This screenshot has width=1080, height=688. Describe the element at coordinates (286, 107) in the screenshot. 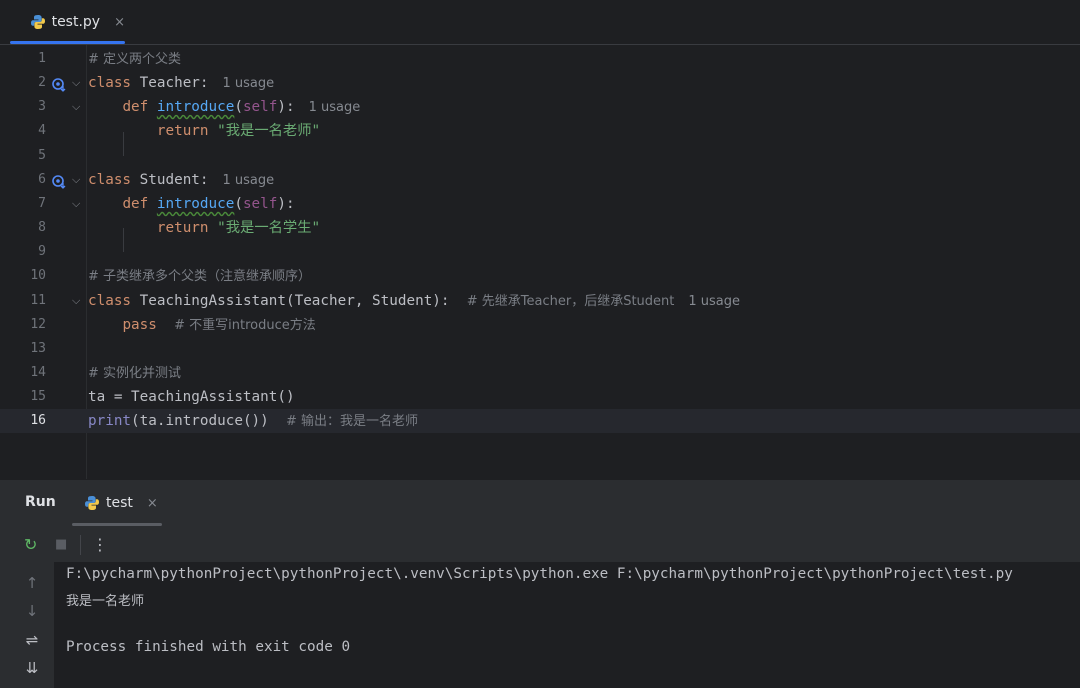

I see `paren: ):` at that location.